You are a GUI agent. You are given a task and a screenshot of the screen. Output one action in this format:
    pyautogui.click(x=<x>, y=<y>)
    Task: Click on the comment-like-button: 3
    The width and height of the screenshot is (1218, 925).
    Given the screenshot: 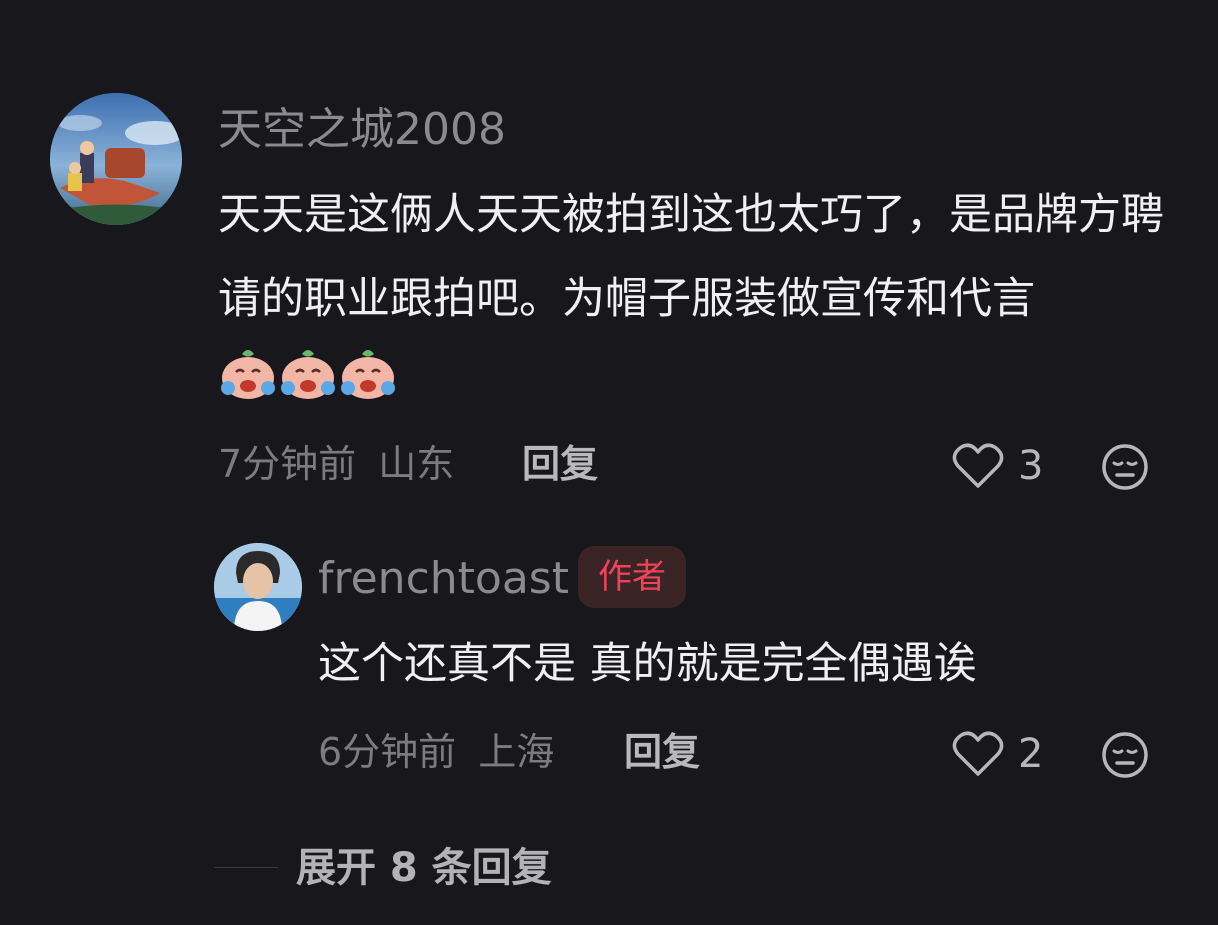 What is the action you would take?
    pyautogui.click(x=1002, y=466)
    